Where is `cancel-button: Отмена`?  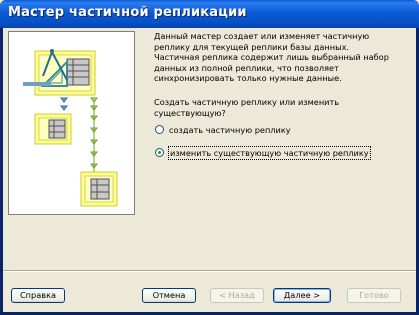 cancel-button: Отмена is located at coordinates (169, 295).